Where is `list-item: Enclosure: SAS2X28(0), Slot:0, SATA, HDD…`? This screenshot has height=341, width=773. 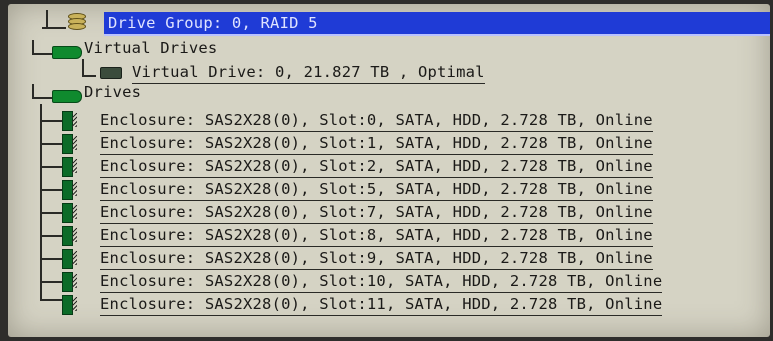 list-item: Enclosure: SAS2X28(0), Slot:0, SATA, HDD… is located at coordinates (376, 121).